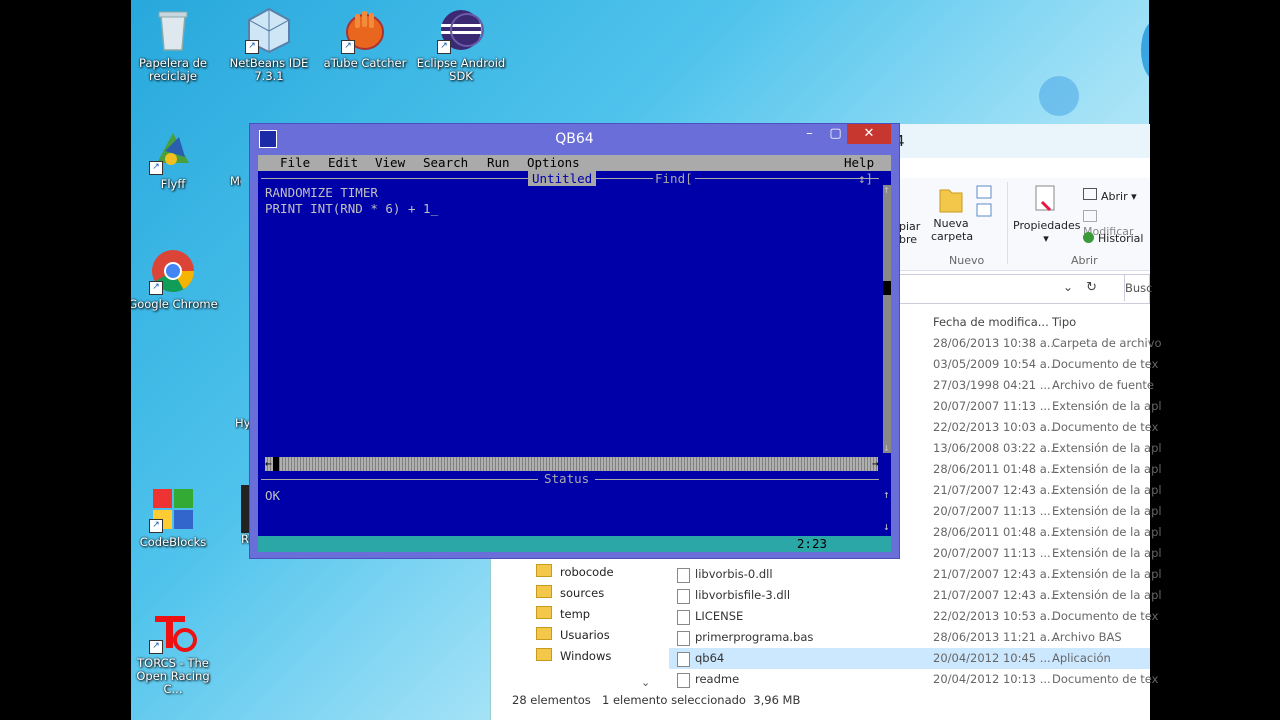 The image size is (1280, 720). What do you see at coordinates (461, 44) in the screenshot?
I see `desktop-icon-eclipse: ↗ Eclipse Android SDK` at bounding box center [461, 44].